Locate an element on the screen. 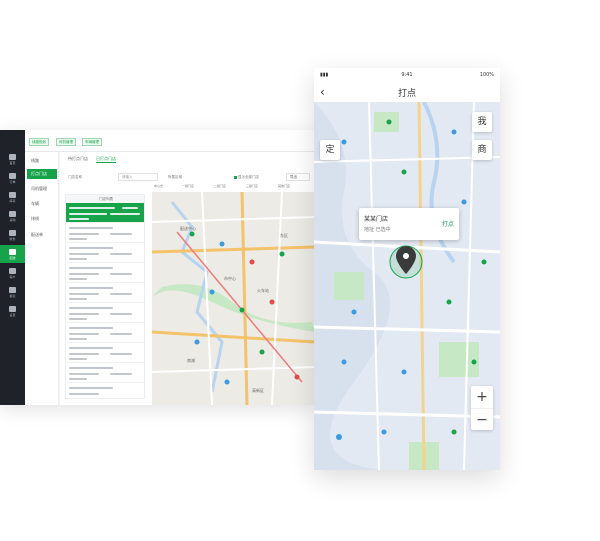 This screenshot has height=541, width=600. battery-level: 100% is located at coordinates (486, 75).